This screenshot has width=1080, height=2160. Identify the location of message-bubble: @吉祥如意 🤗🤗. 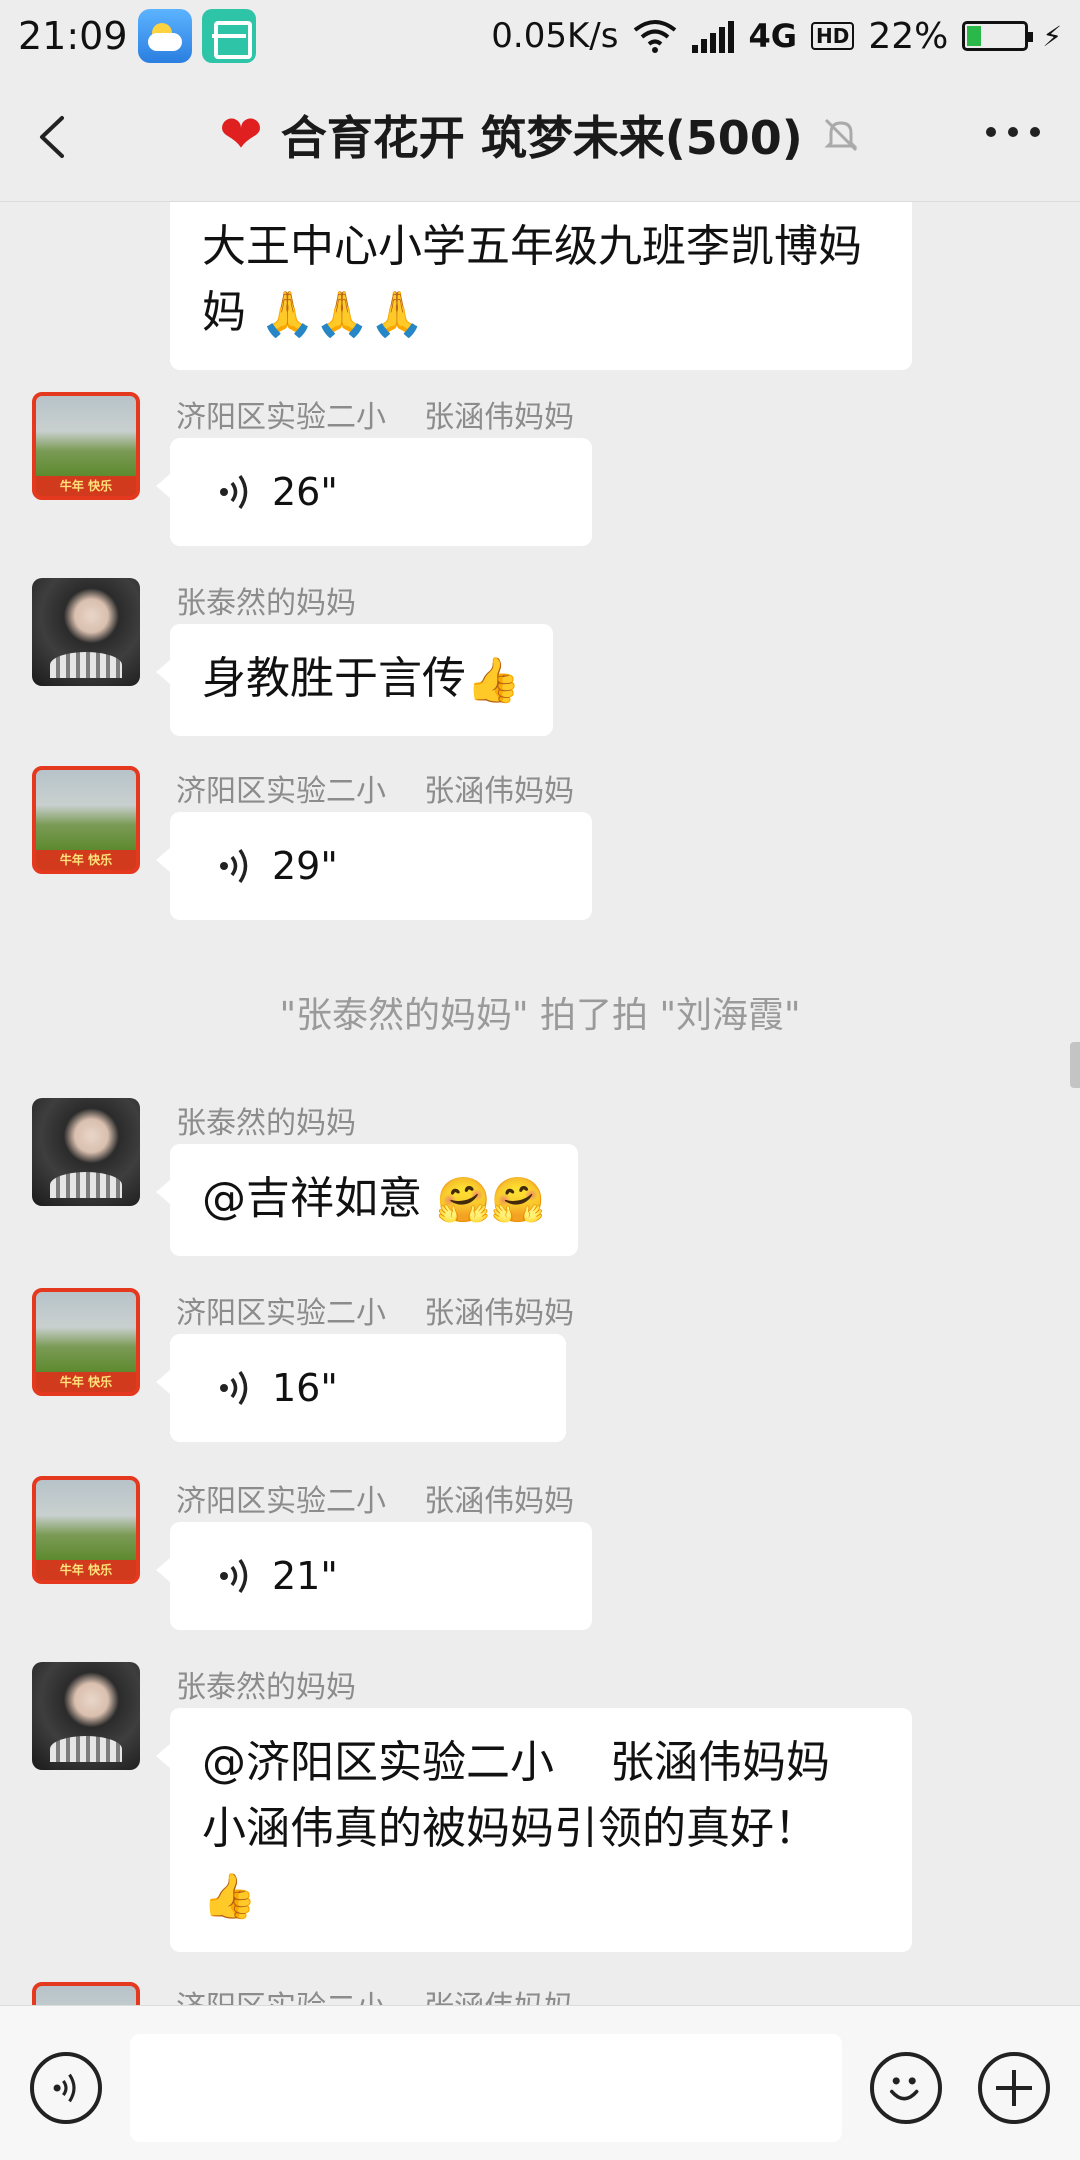
(367, 1200).